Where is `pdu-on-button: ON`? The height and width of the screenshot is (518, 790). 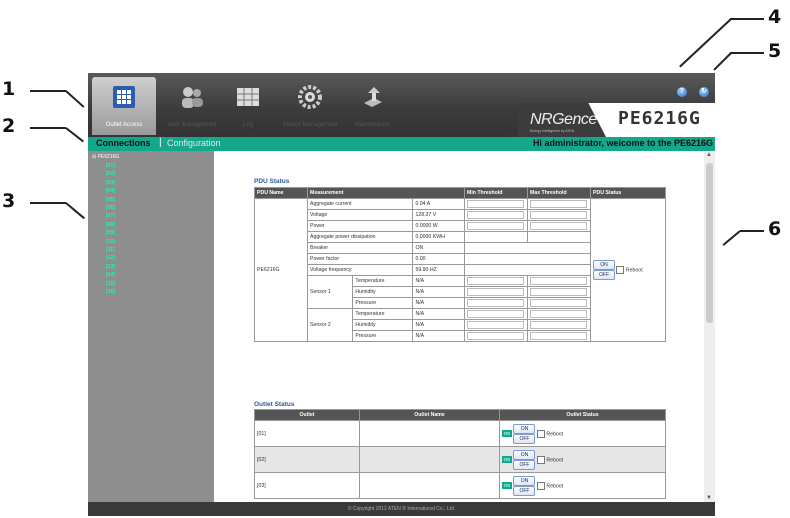 pdu-on-button: ON is located at coordinates (604, 265).